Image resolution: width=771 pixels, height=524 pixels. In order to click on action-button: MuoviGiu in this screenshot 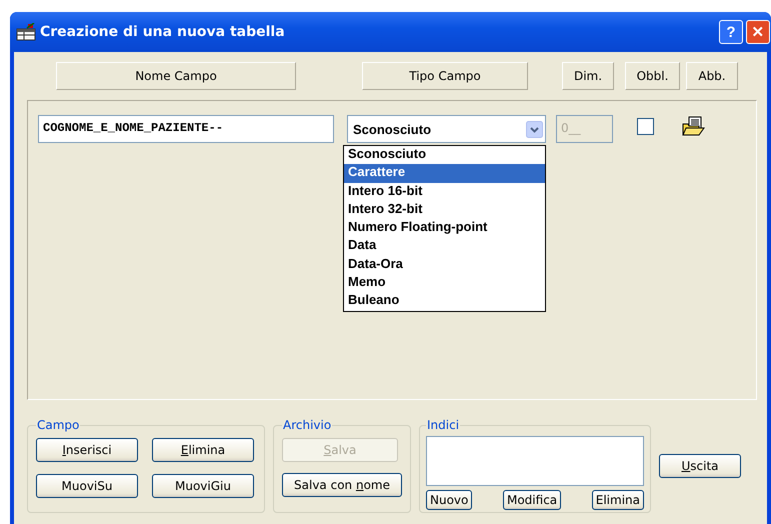, I will do `click(203, 486)`.